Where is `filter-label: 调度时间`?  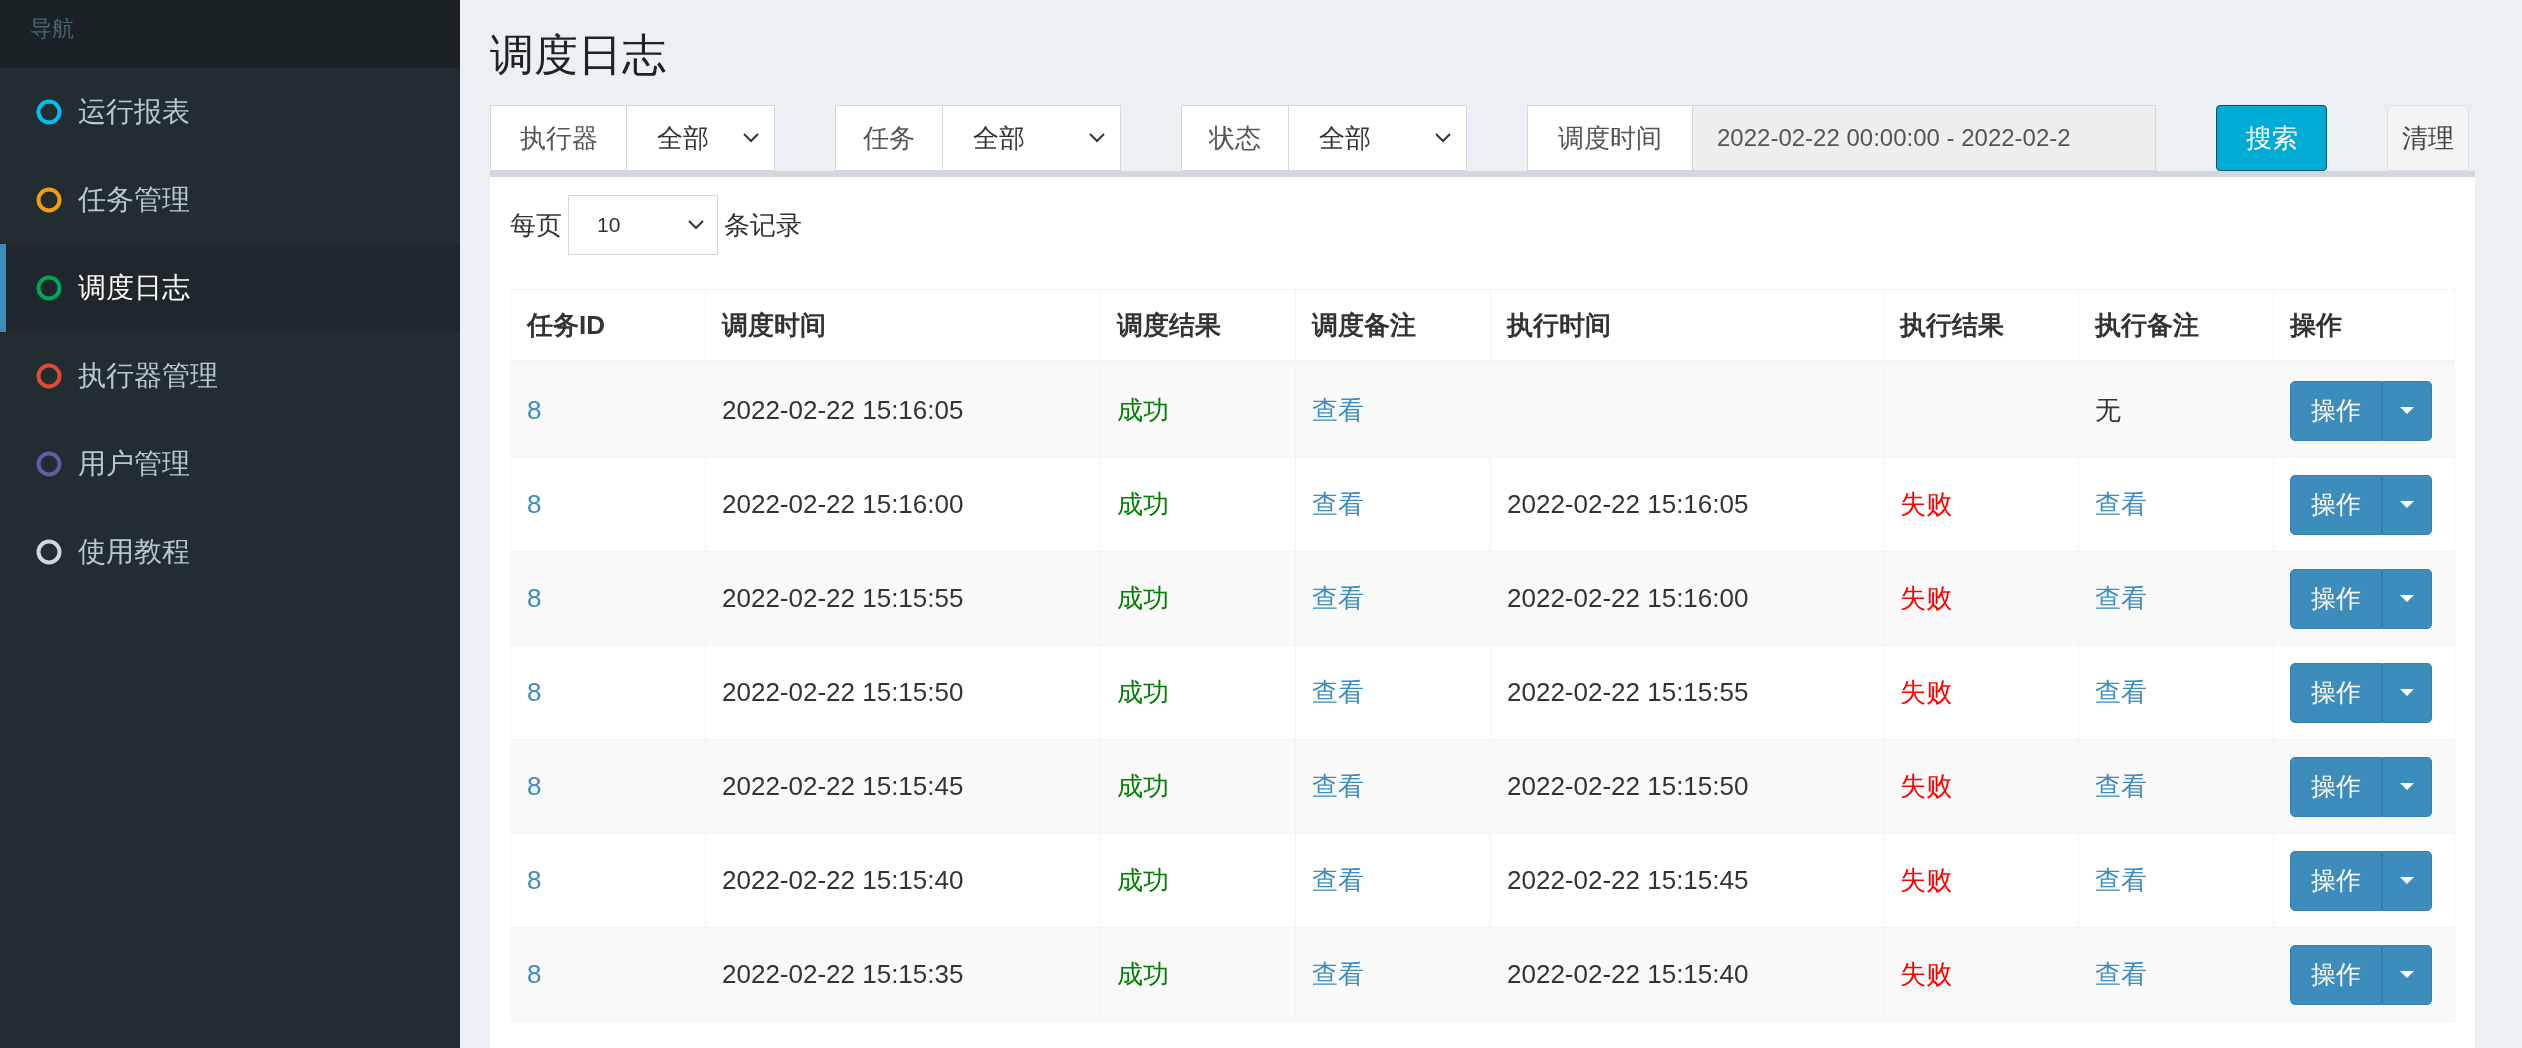
filter-label: 调度时间 is located at coordinates (1610, 138).